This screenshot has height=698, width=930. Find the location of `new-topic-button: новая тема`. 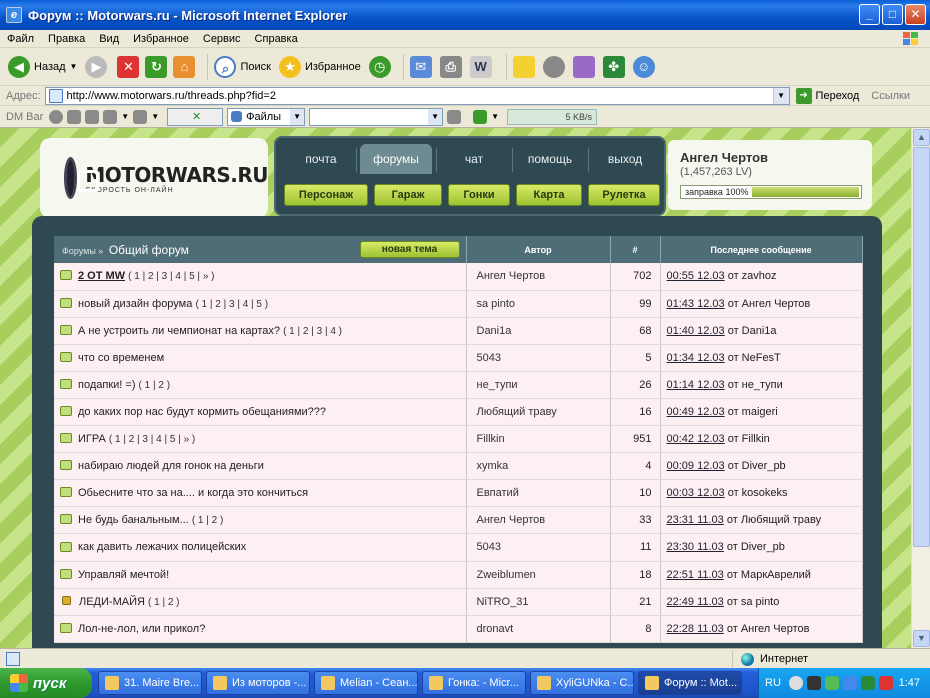

new-topic-button: новая тема is located at coordinates (409, 249).